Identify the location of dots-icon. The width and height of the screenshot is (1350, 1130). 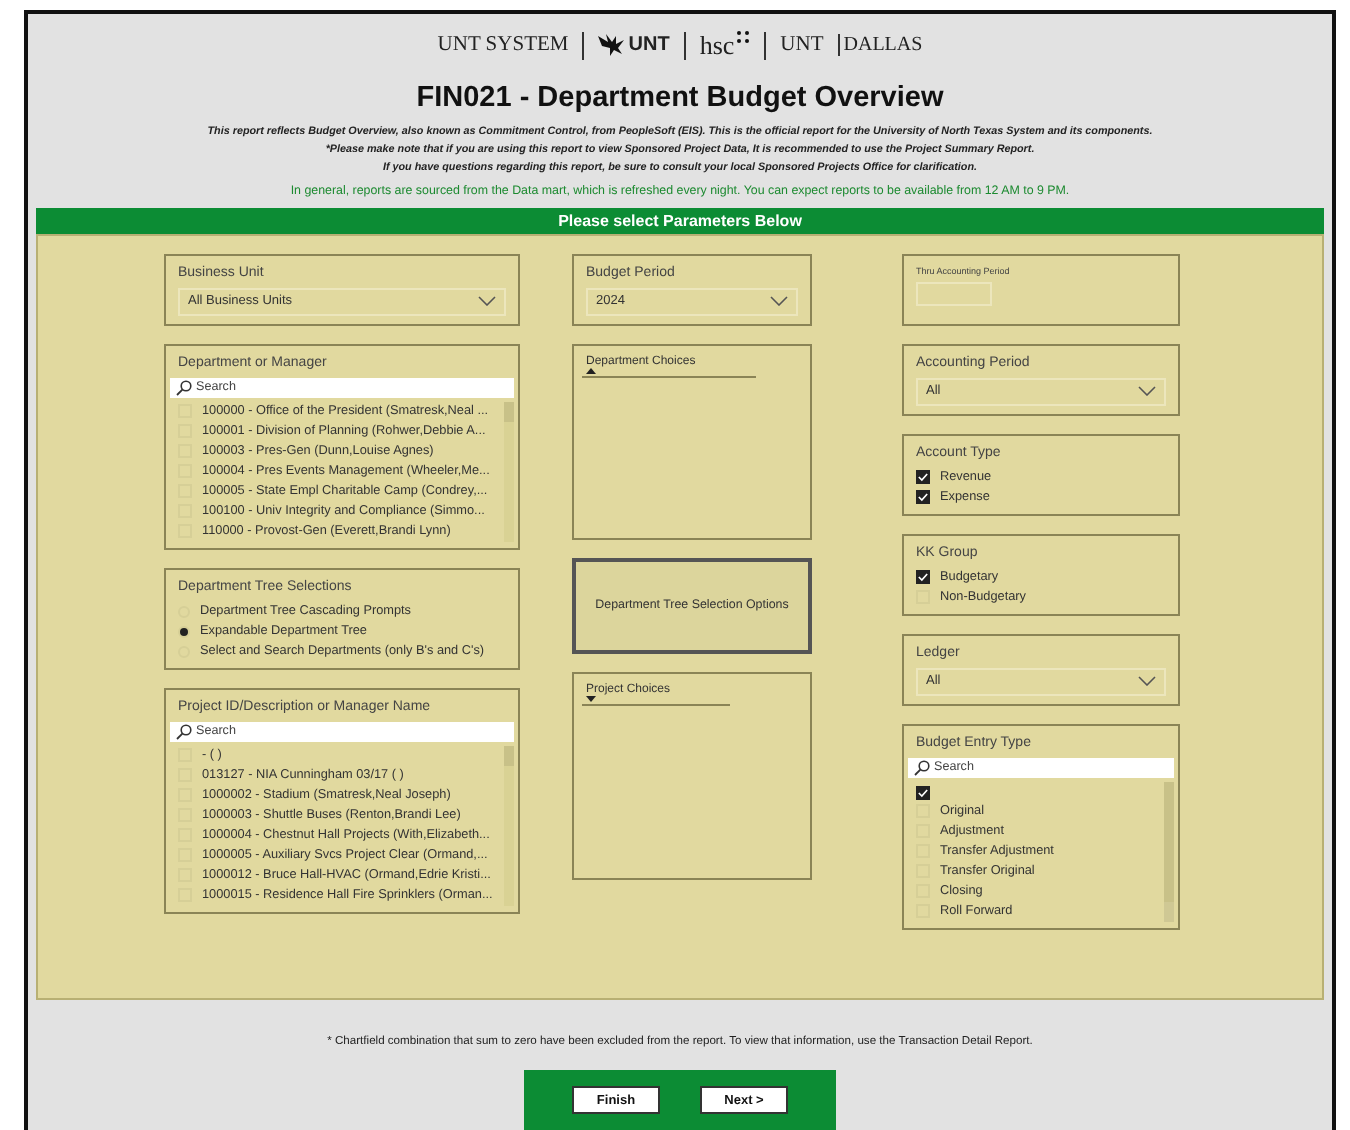
(743, 37).